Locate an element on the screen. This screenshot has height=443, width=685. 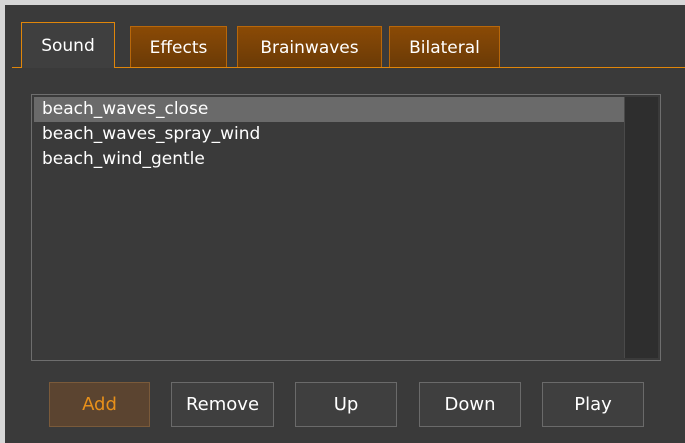
tab-bilateral: Bilateral is located at coordinates (444, 47).